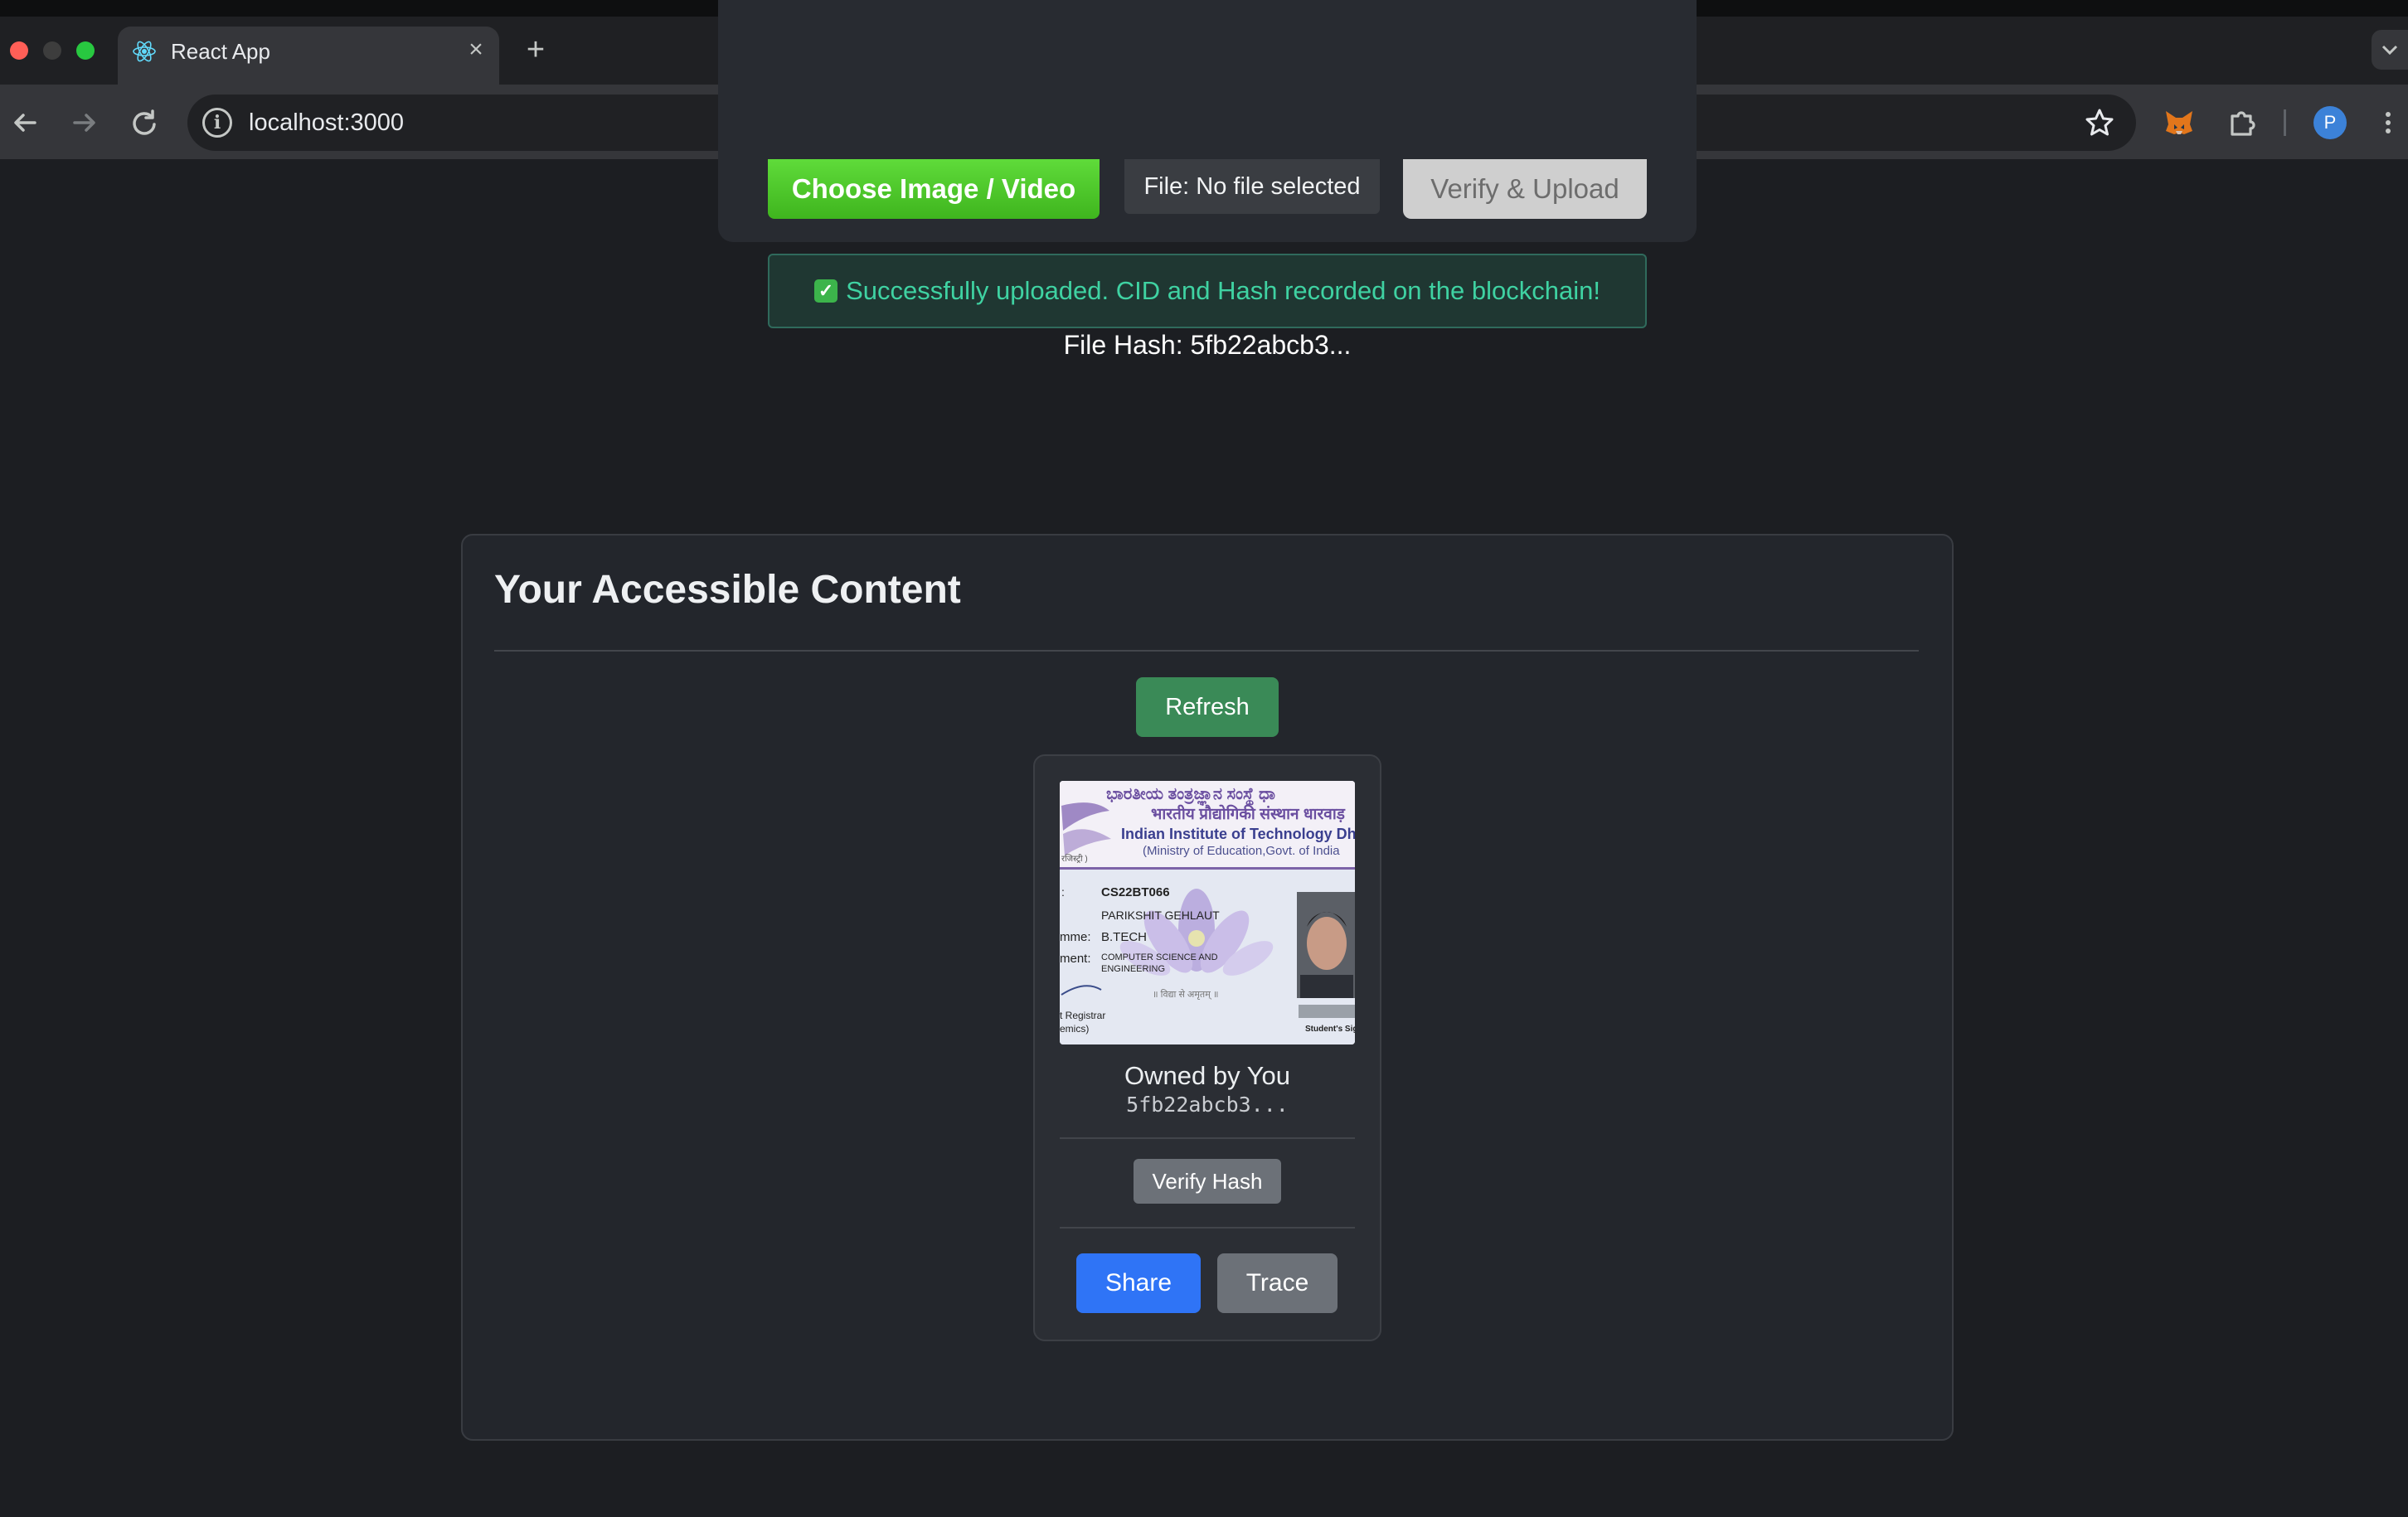  I want to click on refresh-button: Refresh, so click(1208, 707).